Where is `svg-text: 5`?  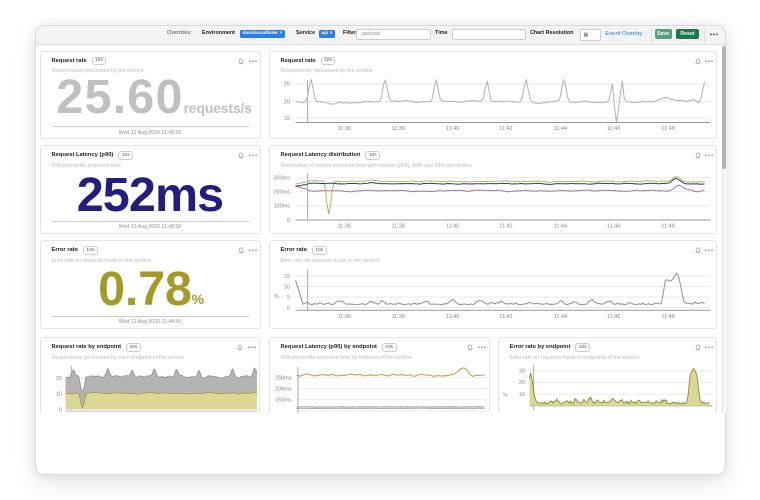 svg-text: 5 is located at coordinates (288, 298).